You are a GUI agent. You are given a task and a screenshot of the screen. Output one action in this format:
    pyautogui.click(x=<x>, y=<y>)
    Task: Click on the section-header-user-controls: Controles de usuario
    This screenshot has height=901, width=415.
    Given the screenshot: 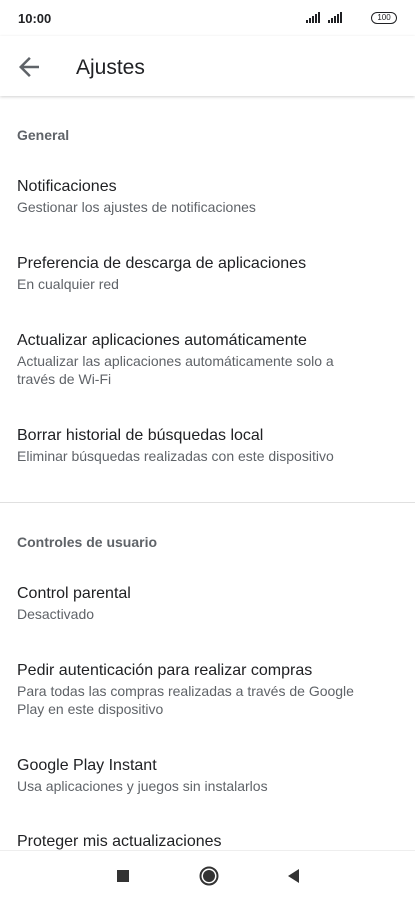 What is the action you would take?
    pyautogui.click(x=87, y=542)
    